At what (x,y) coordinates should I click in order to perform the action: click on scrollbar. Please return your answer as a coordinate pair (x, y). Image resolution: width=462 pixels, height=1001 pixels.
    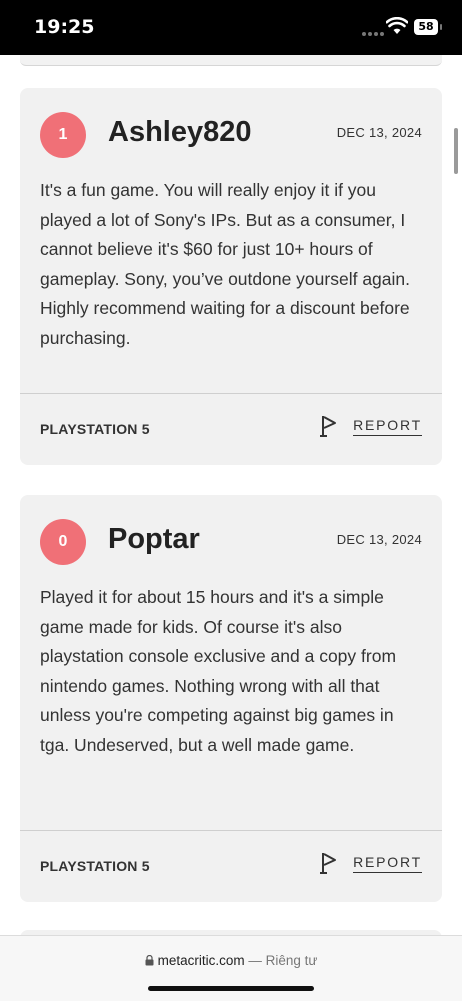
    Looking at the image, I should click on (456, 151).